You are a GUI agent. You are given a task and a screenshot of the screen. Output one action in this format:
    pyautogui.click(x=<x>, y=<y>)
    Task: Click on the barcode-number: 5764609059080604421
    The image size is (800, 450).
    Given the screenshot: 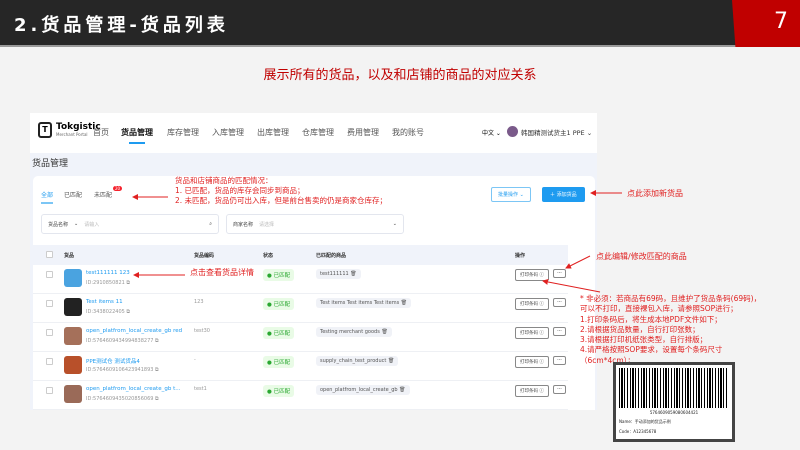 What is the action you would take?
    pyautogui.click(x=674, y=412)
    